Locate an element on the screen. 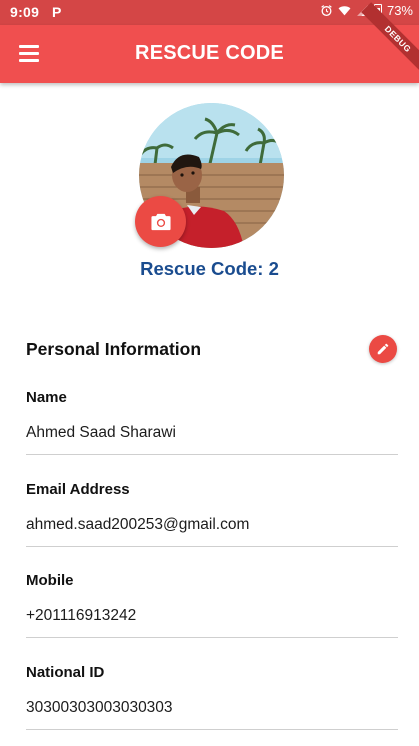 The height and width of the screenshot is (746, 419). wifi-icon is located at coordinates (344, 11).